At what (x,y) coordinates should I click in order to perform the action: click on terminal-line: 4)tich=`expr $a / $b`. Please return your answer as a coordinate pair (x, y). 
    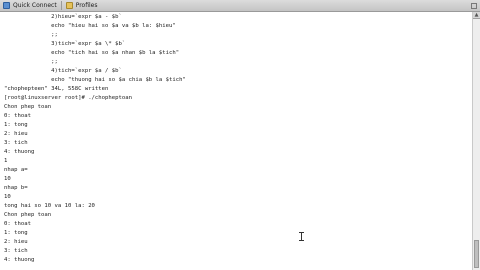
    Looking at the image, I should click on (63, 71).